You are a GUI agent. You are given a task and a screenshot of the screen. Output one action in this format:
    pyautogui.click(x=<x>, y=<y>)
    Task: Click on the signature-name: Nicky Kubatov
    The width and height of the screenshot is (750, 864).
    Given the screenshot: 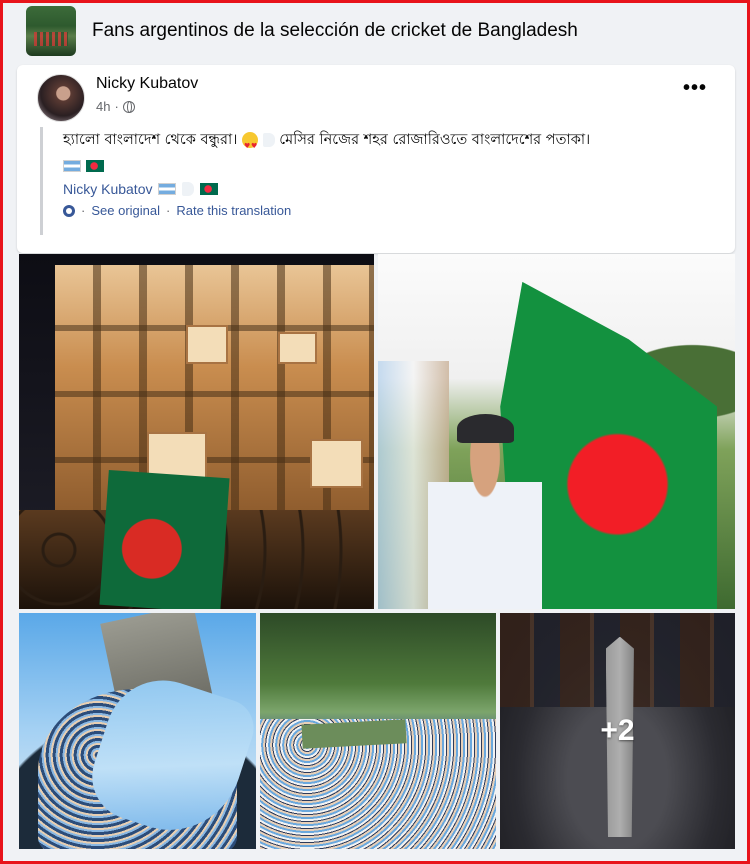 What is the action you would take?
    pyautogui.click(x=107, y=189)
    